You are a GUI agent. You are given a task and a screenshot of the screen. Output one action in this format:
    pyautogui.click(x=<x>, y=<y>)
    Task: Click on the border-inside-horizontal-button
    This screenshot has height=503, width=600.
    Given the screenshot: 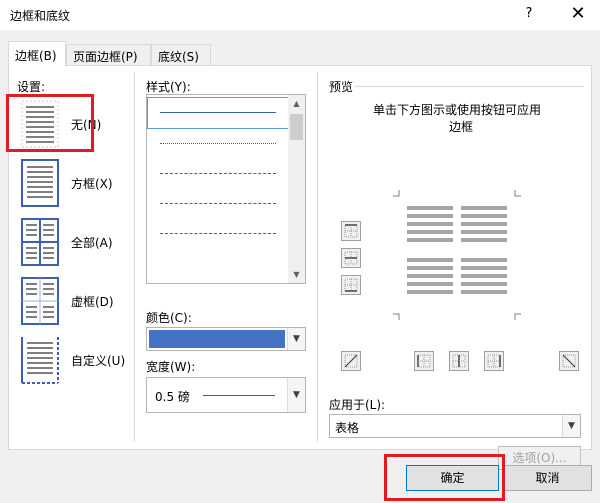 What is the action you would take?
    pyautogui.click(x=351, y=258)
    